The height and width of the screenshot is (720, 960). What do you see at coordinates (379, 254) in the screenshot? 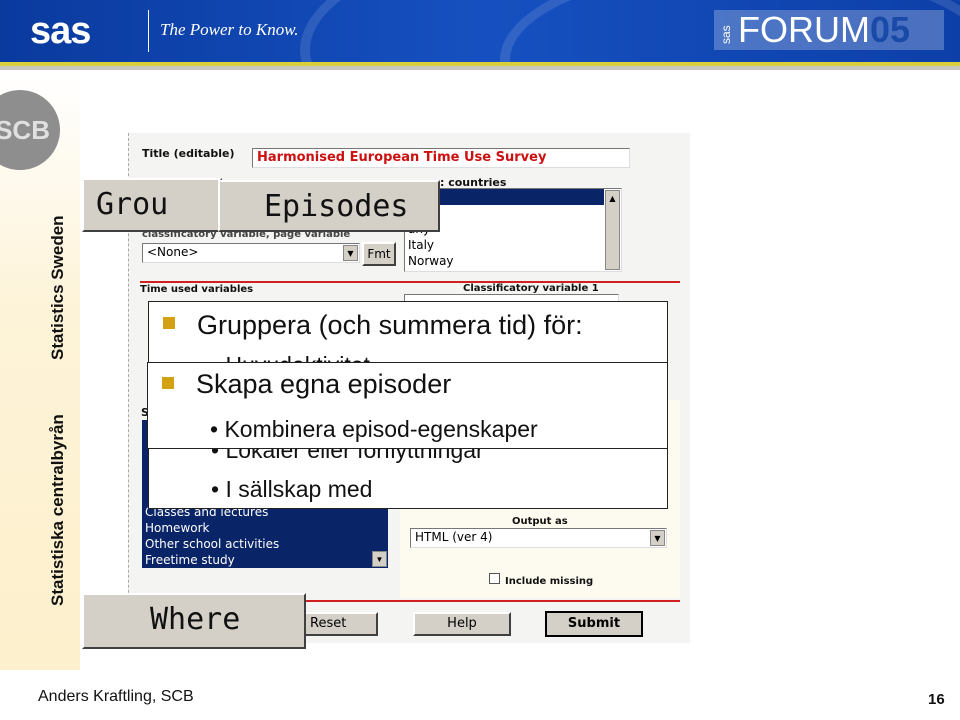
I see `fmt-button: Fmt` at bounding box center [379, 254].